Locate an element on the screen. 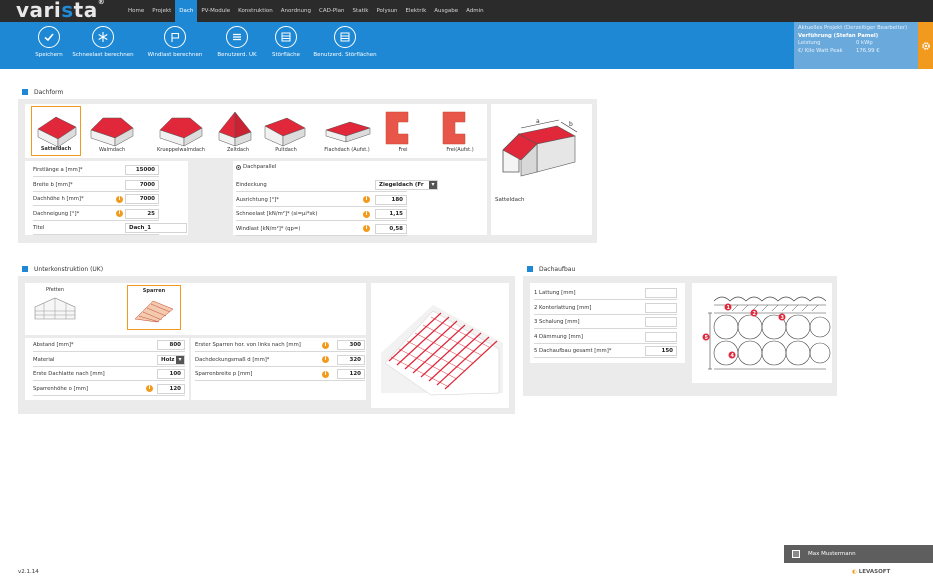 This screenshot has width=933, height=581. nav-projekt: Projekt is located at coordinates (161, 11).